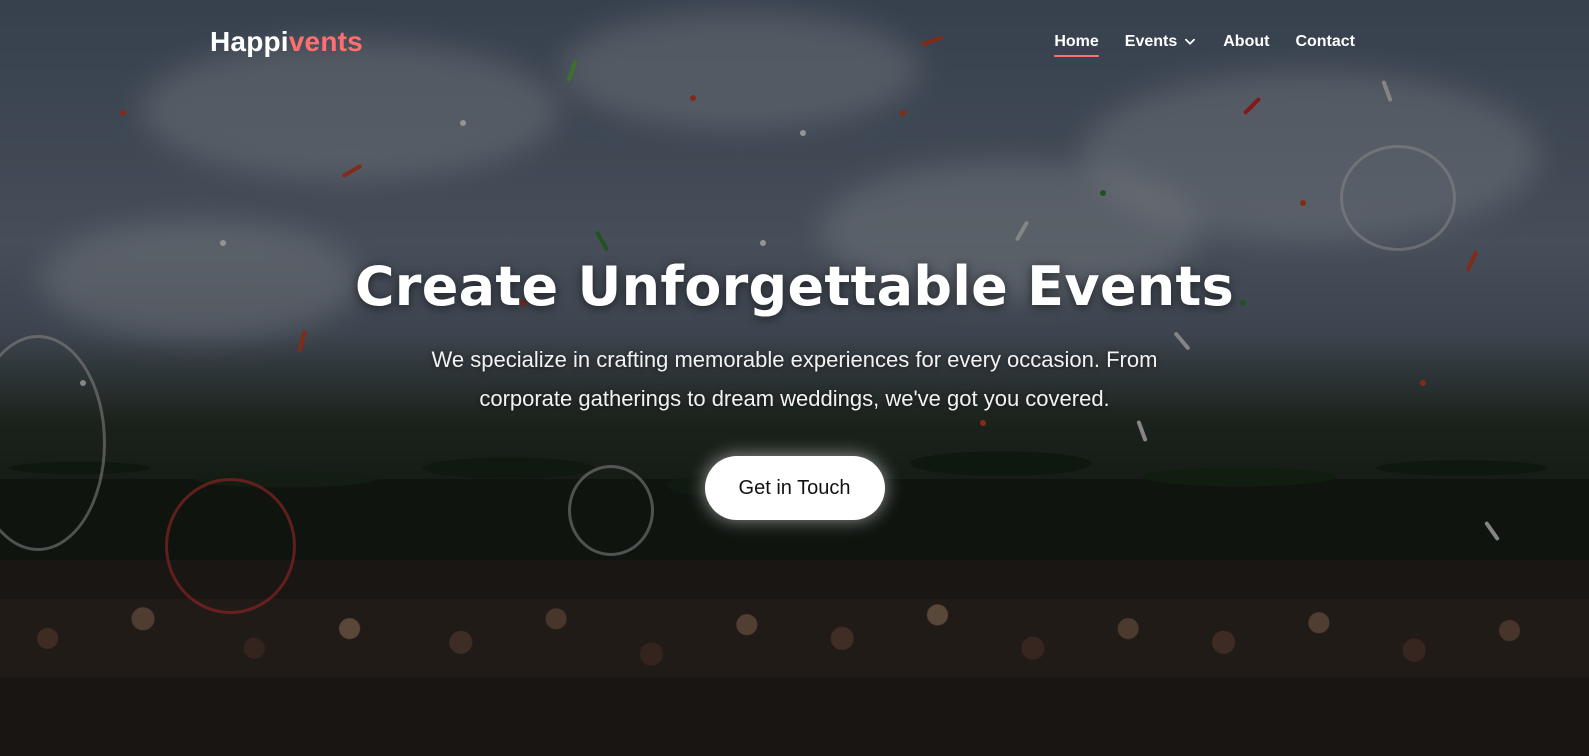 The width and height of the screenshot is (1589, 756). What do you see at coordinates (249, 41) in the screenshot?
I see `brand-text-primary: Happi` at bounding box center [249, 41].